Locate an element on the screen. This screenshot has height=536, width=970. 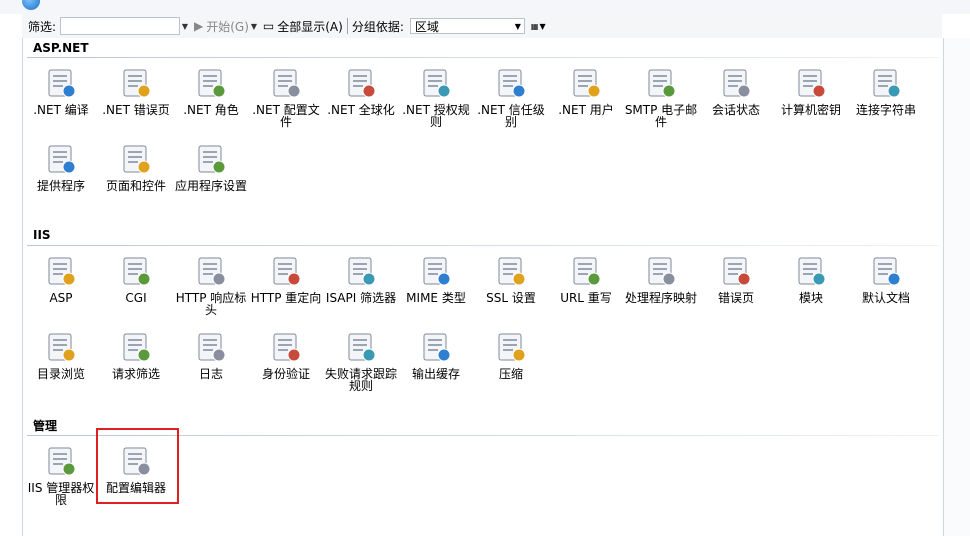
group-by-select: 区域 ▼ is located at coordinates (467, 26).